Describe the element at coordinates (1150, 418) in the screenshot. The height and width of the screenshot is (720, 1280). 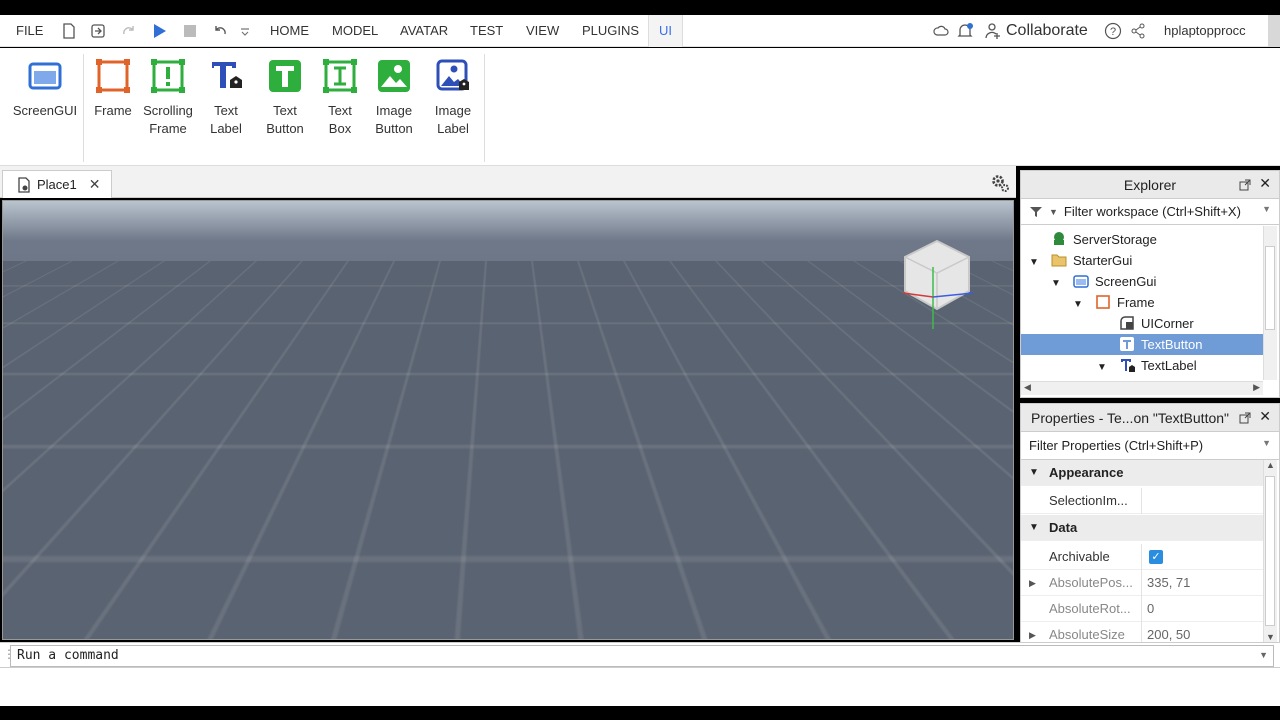
I see `properties-header: Properties - Te...on "TextButton" ✕` at that location.